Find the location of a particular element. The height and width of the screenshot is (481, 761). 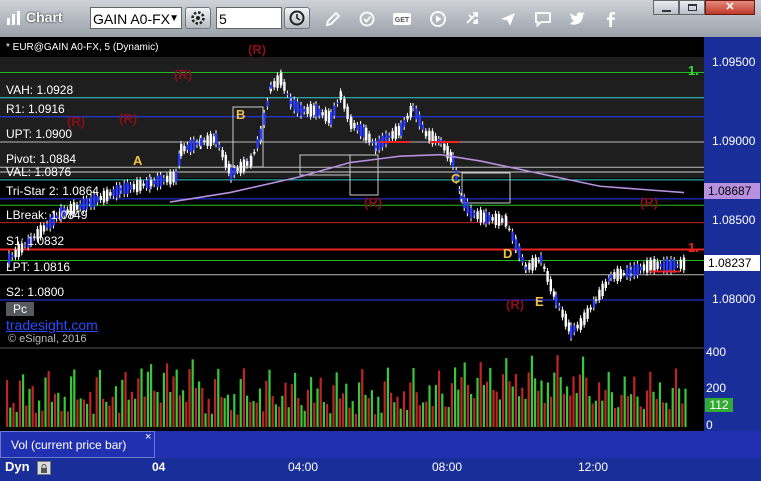

volume-label-bar: Vol (current price bar) × is located at coordinates (380, 444).